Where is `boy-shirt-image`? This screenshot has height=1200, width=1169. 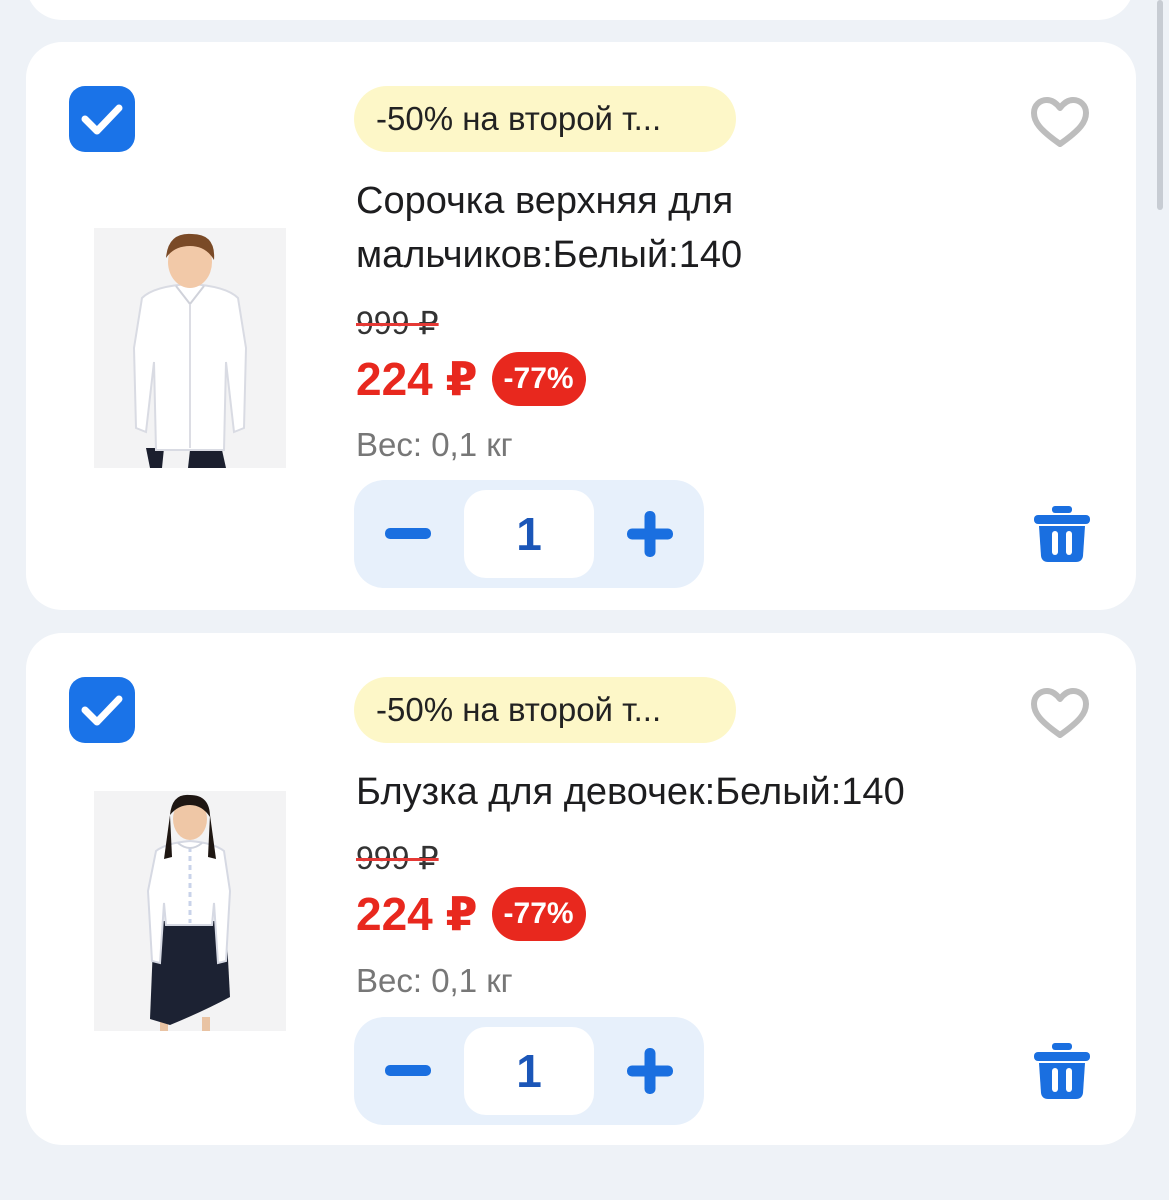
boy-shirt-image is located at coordinates (190, 348).